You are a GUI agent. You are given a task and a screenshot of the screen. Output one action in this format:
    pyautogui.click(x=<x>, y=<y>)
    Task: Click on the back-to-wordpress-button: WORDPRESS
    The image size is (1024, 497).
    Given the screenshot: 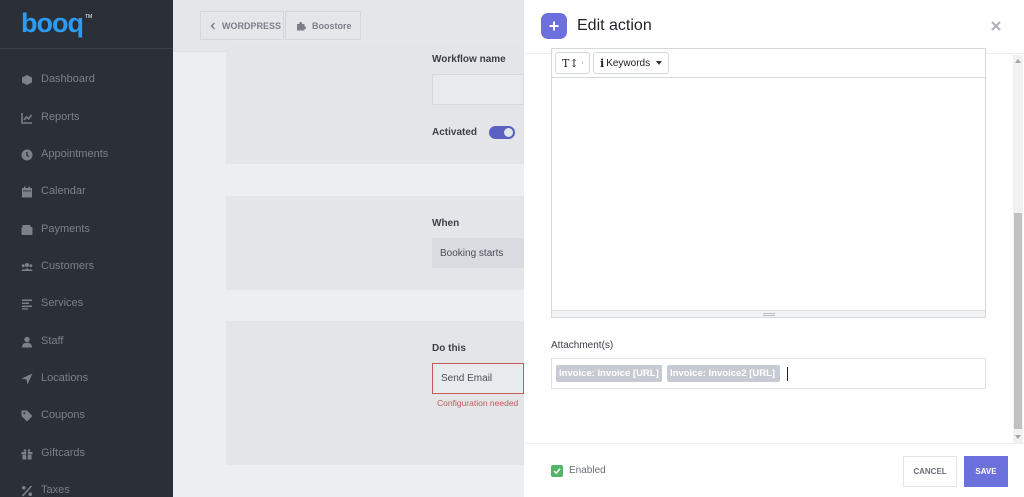 What is the action you would take?
    pyautogui.click(x=242, y=25)
    